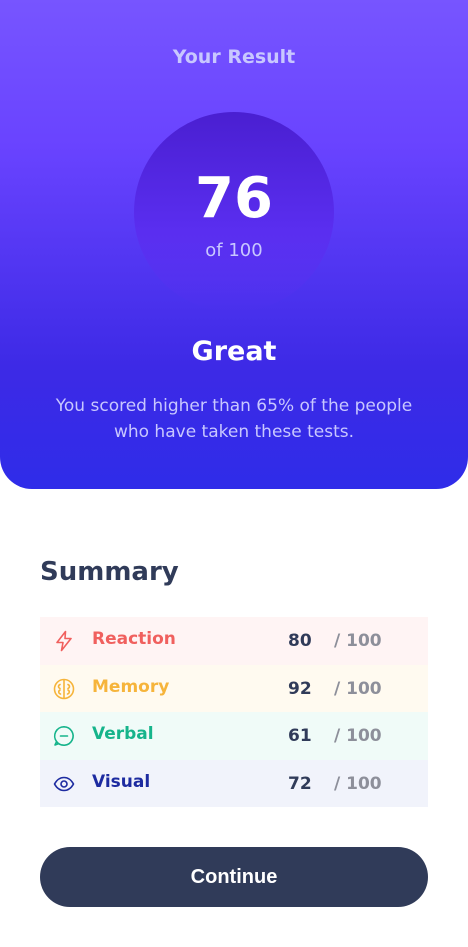  What do you see at coordinates (234, 57) in the screenshot?
I see `result-heading: Your Result` at bounding box center [234, 57].